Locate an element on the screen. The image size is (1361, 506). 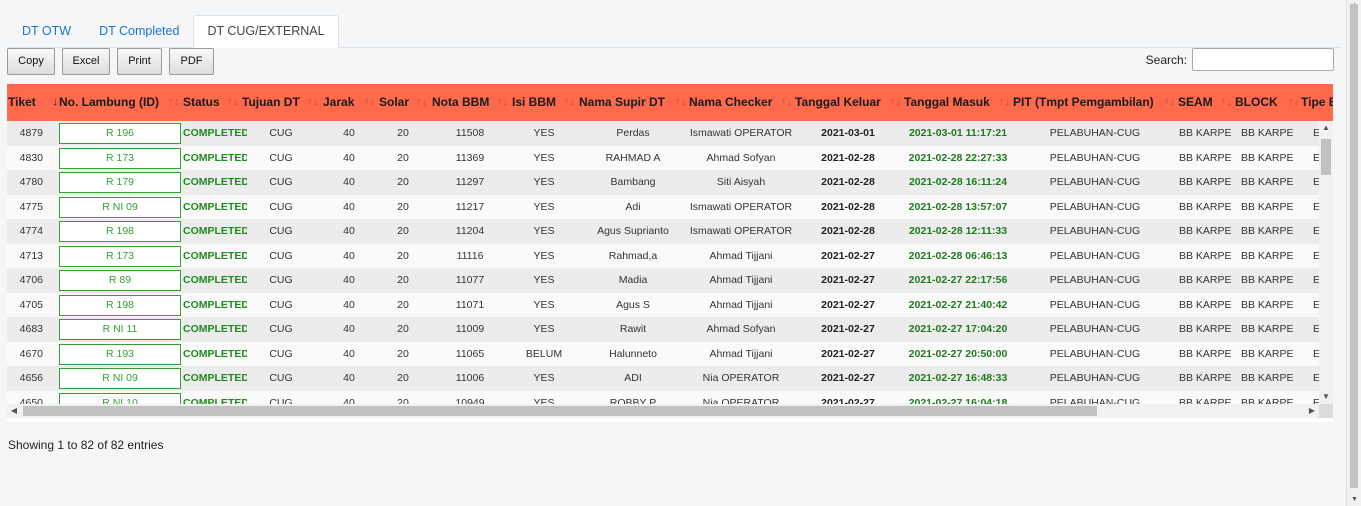
scroll-down-arrow-icon: ▼ is located at coordinates (1326, 397).